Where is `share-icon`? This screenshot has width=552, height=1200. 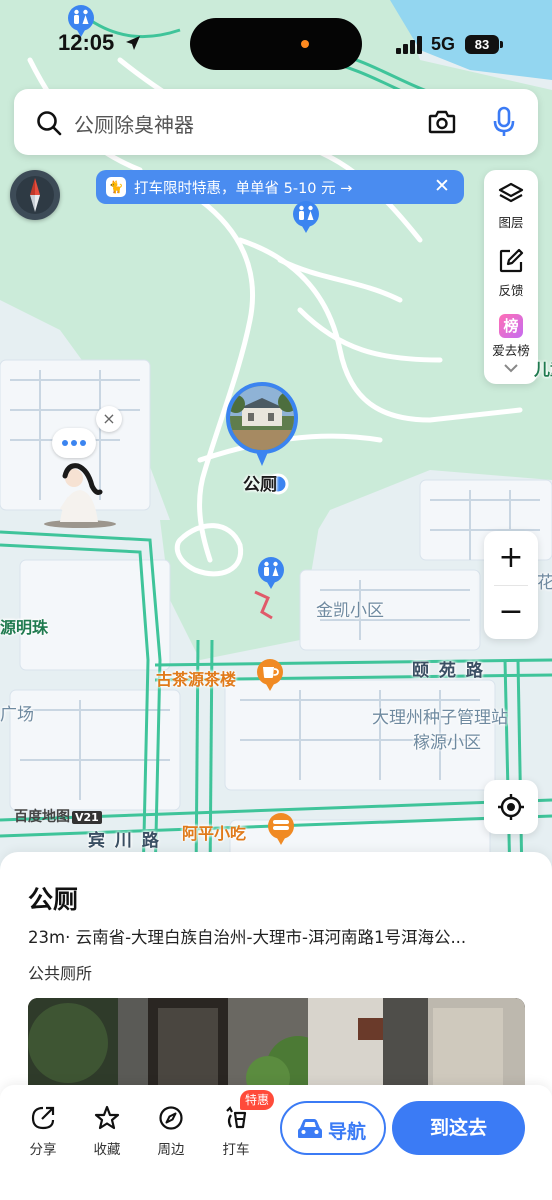
share-icon is located at coordinates (43, 1118).